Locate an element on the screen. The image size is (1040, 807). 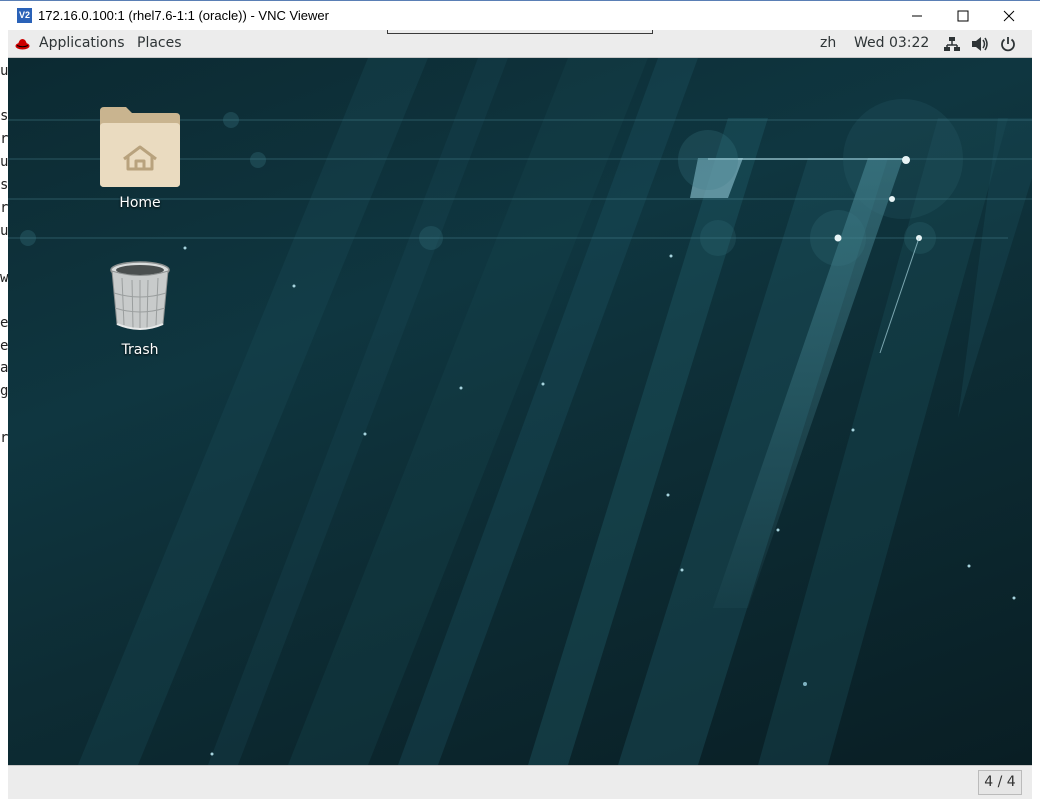
desktop-icon-trash: Trash is located at coordinates (140, 308).